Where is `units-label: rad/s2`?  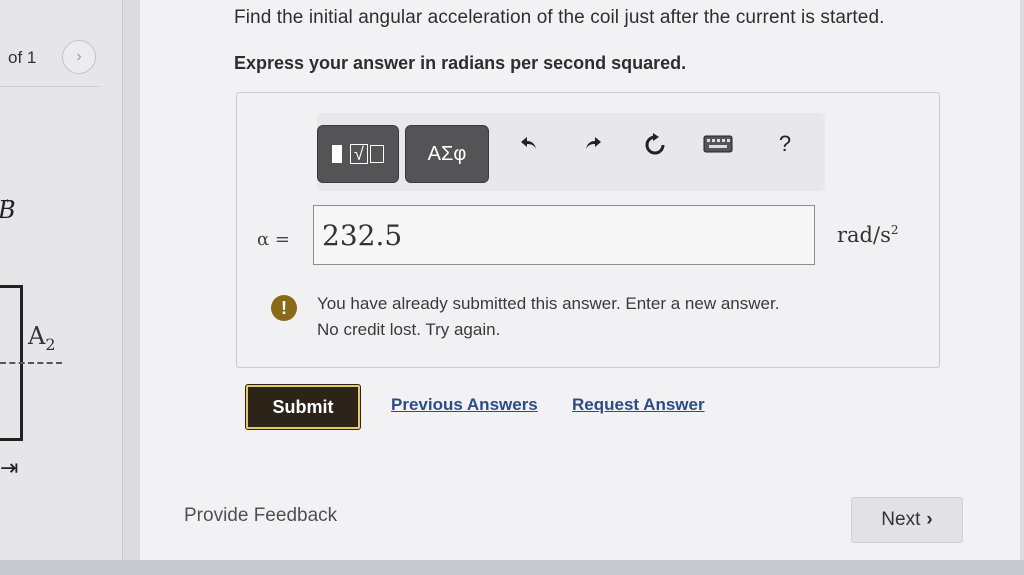
units-label: rad/s2 is located at coordinates (868, 235).